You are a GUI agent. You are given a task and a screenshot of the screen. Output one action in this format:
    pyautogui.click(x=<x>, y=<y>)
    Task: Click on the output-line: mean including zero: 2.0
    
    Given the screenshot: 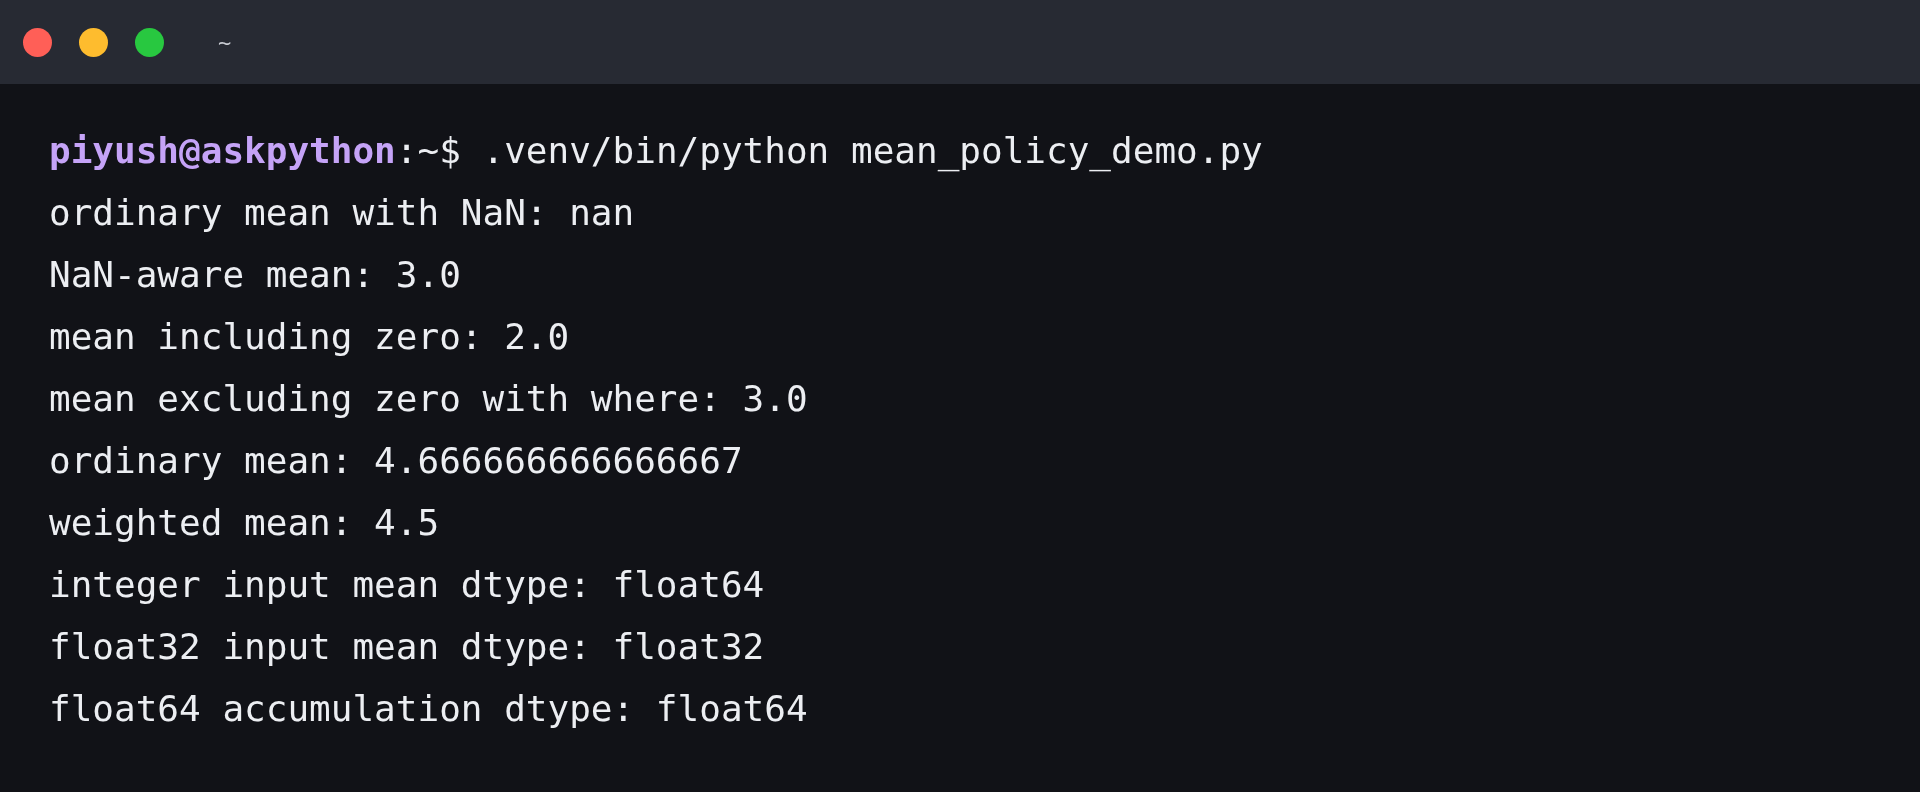 What is the action you would take?
    pyautogui.click(x=309, y=336)
    